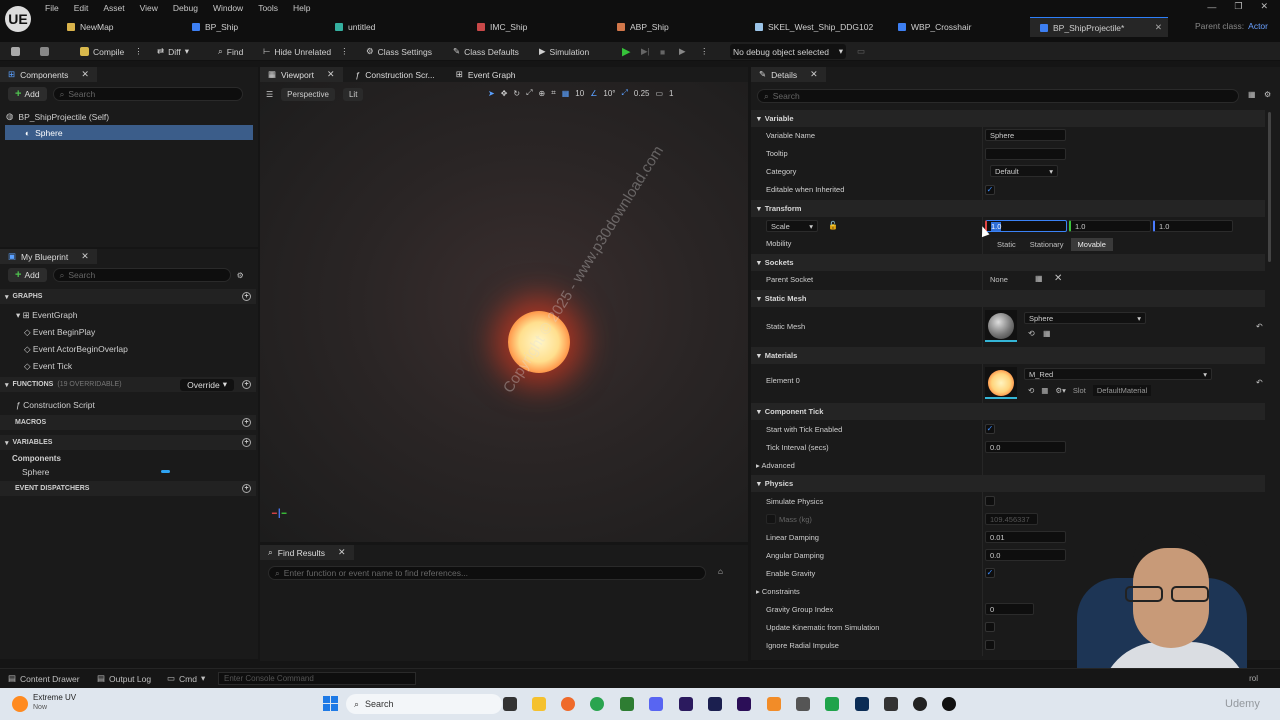  Describe the element at coordinates (52, 8) in the screenshot. I see `menu-file: File` at that location.